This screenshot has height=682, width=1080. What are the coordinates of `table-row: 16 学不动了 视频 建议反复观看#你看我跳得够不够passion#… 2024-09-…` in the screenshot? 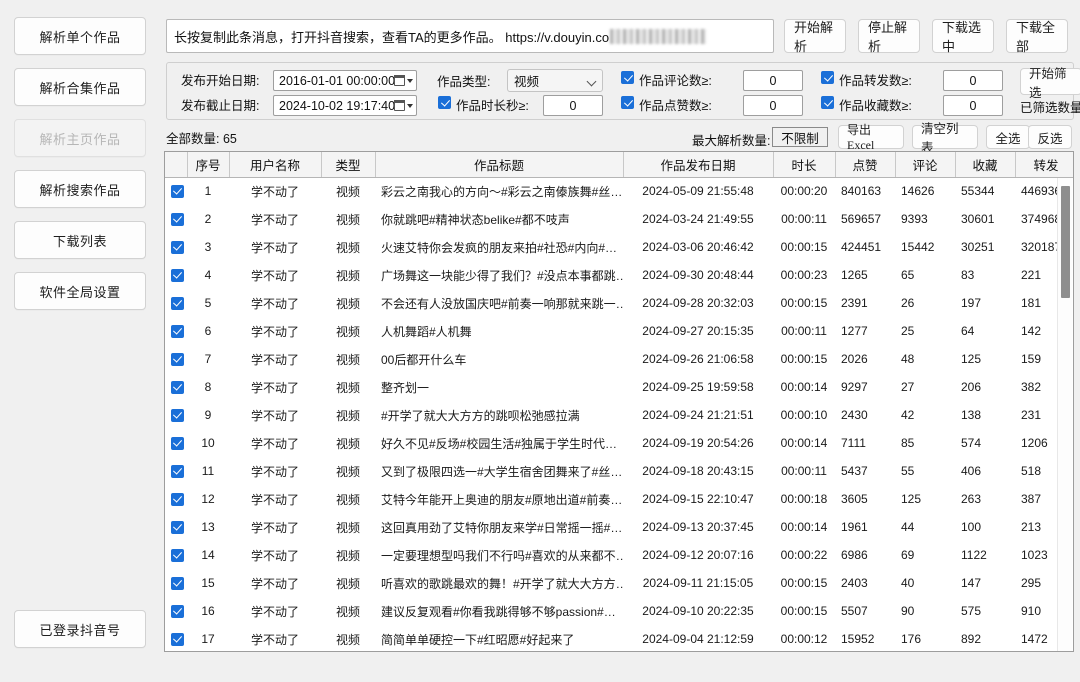 It's located at (619, 611).